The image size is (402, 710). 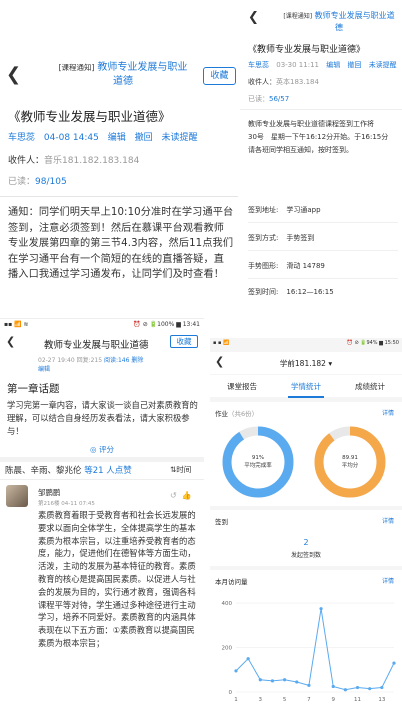 What do you see at coordinates (325, 65) in the screenshot?
I see `notice-meta: 车思蕊 03-30 11:11 编辑 撤回 未读提醒` at bounding box center [325, 65].